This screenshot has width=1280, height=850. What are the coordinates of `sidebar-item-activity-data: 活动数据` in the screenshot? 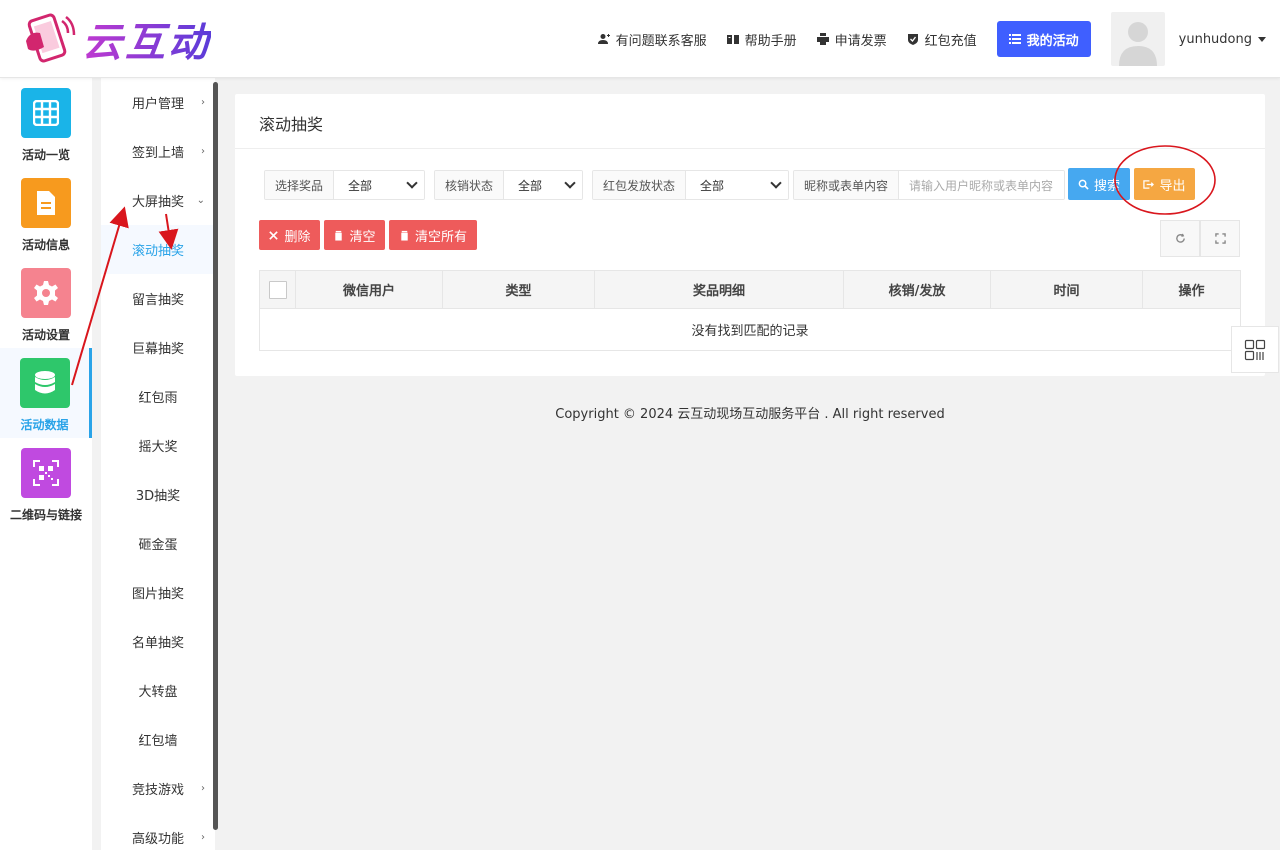 It's located at (46, 393).